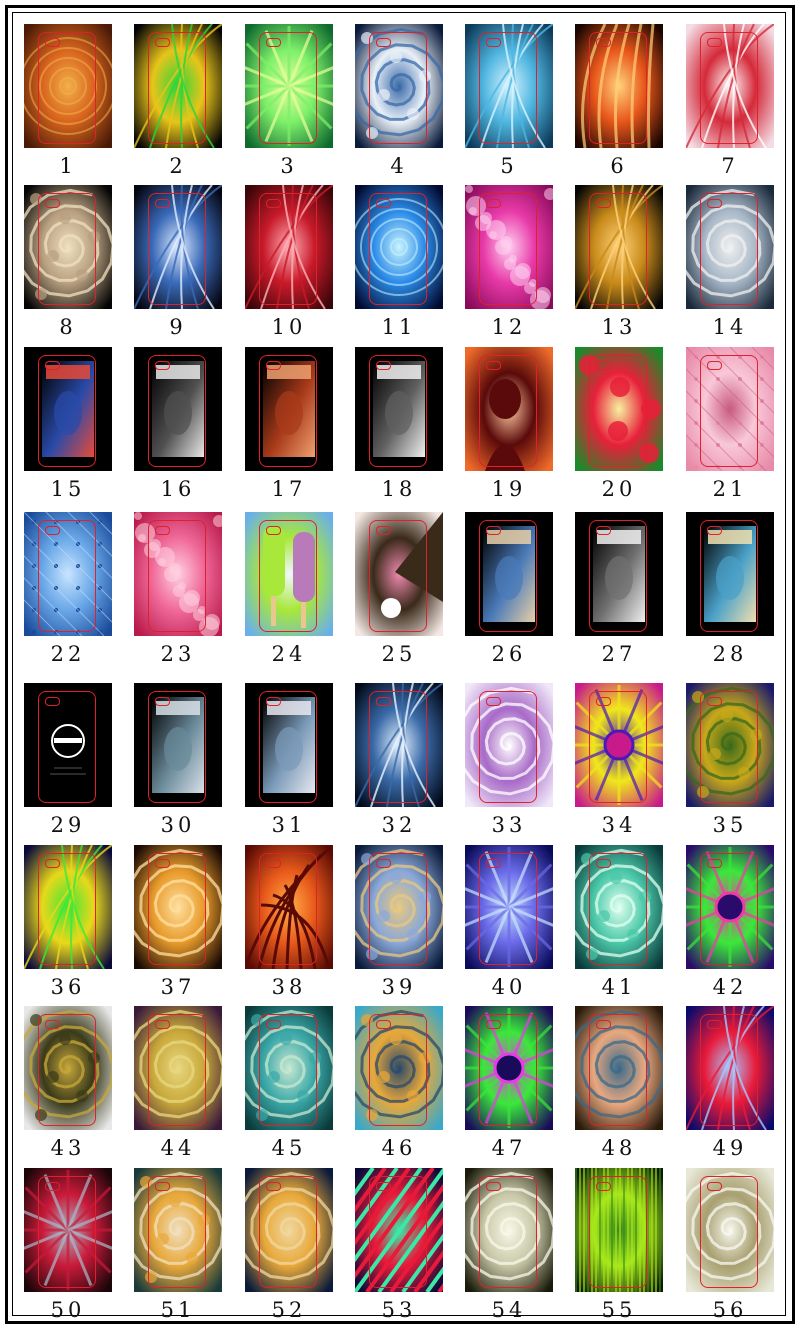 This screenshot has width=800, height=1329. Describe the element at coordinates (730, 763) in the screenshot. I see `design-cell: 35` at that location.